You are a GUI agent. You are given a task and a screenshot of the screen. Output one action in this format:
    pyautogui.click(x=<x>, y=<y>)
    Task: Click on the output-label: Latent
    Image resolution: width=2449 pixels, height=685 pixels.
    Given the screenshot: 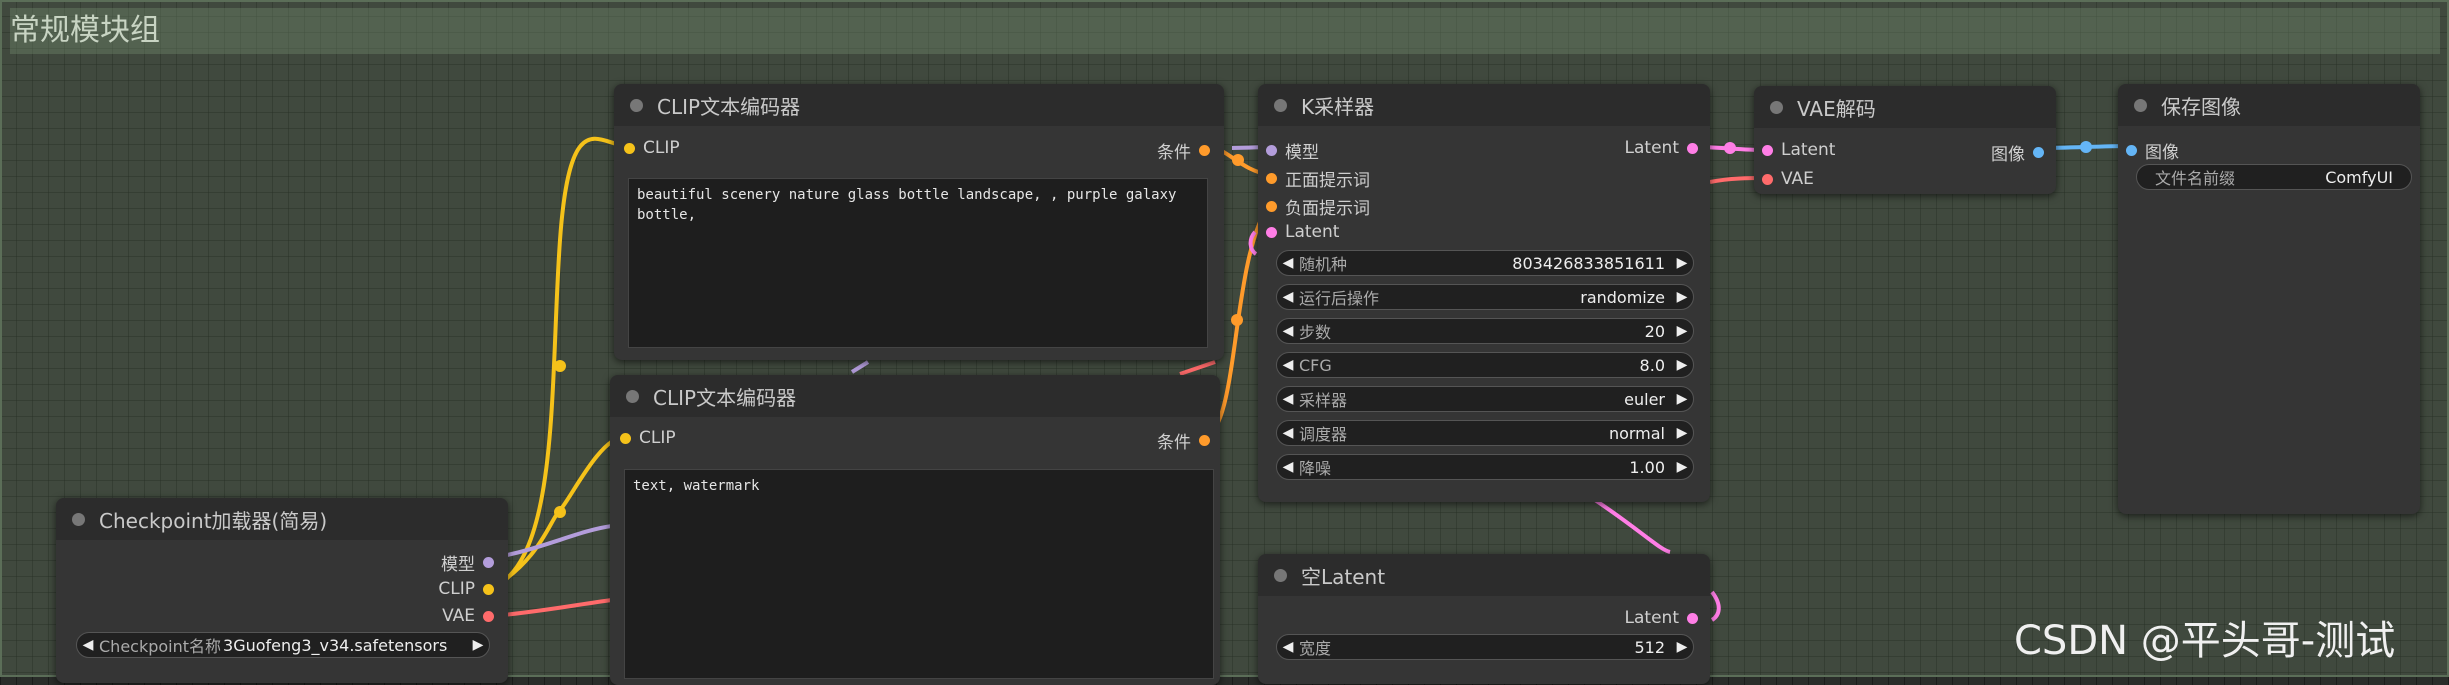 What is the action you would take?
    pyautogui.click(x=1651, y=618)
    